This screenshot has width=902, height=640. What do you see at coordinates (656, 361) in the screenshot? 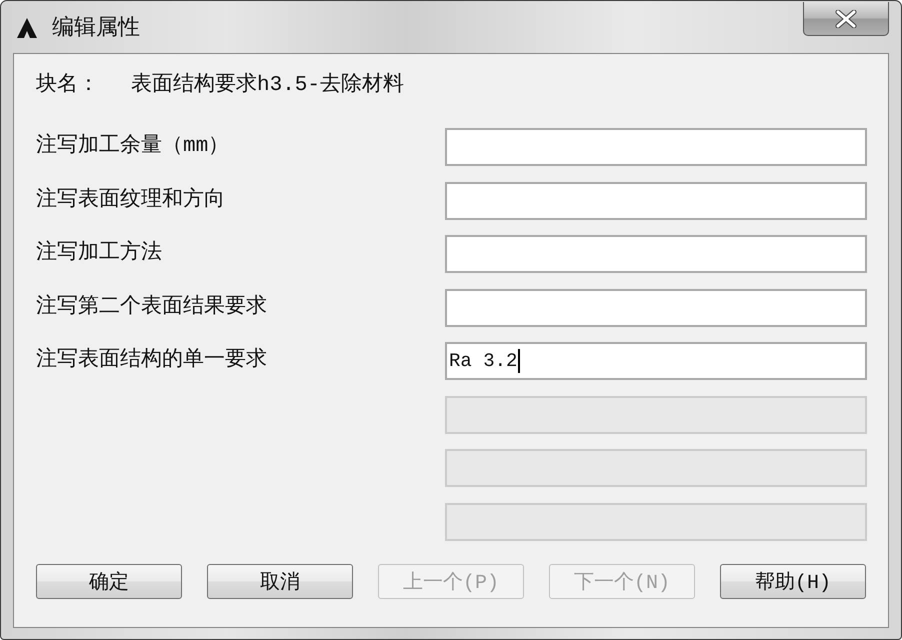
I see `input-field: Ra 3.2` at bounding box center [656, 361].